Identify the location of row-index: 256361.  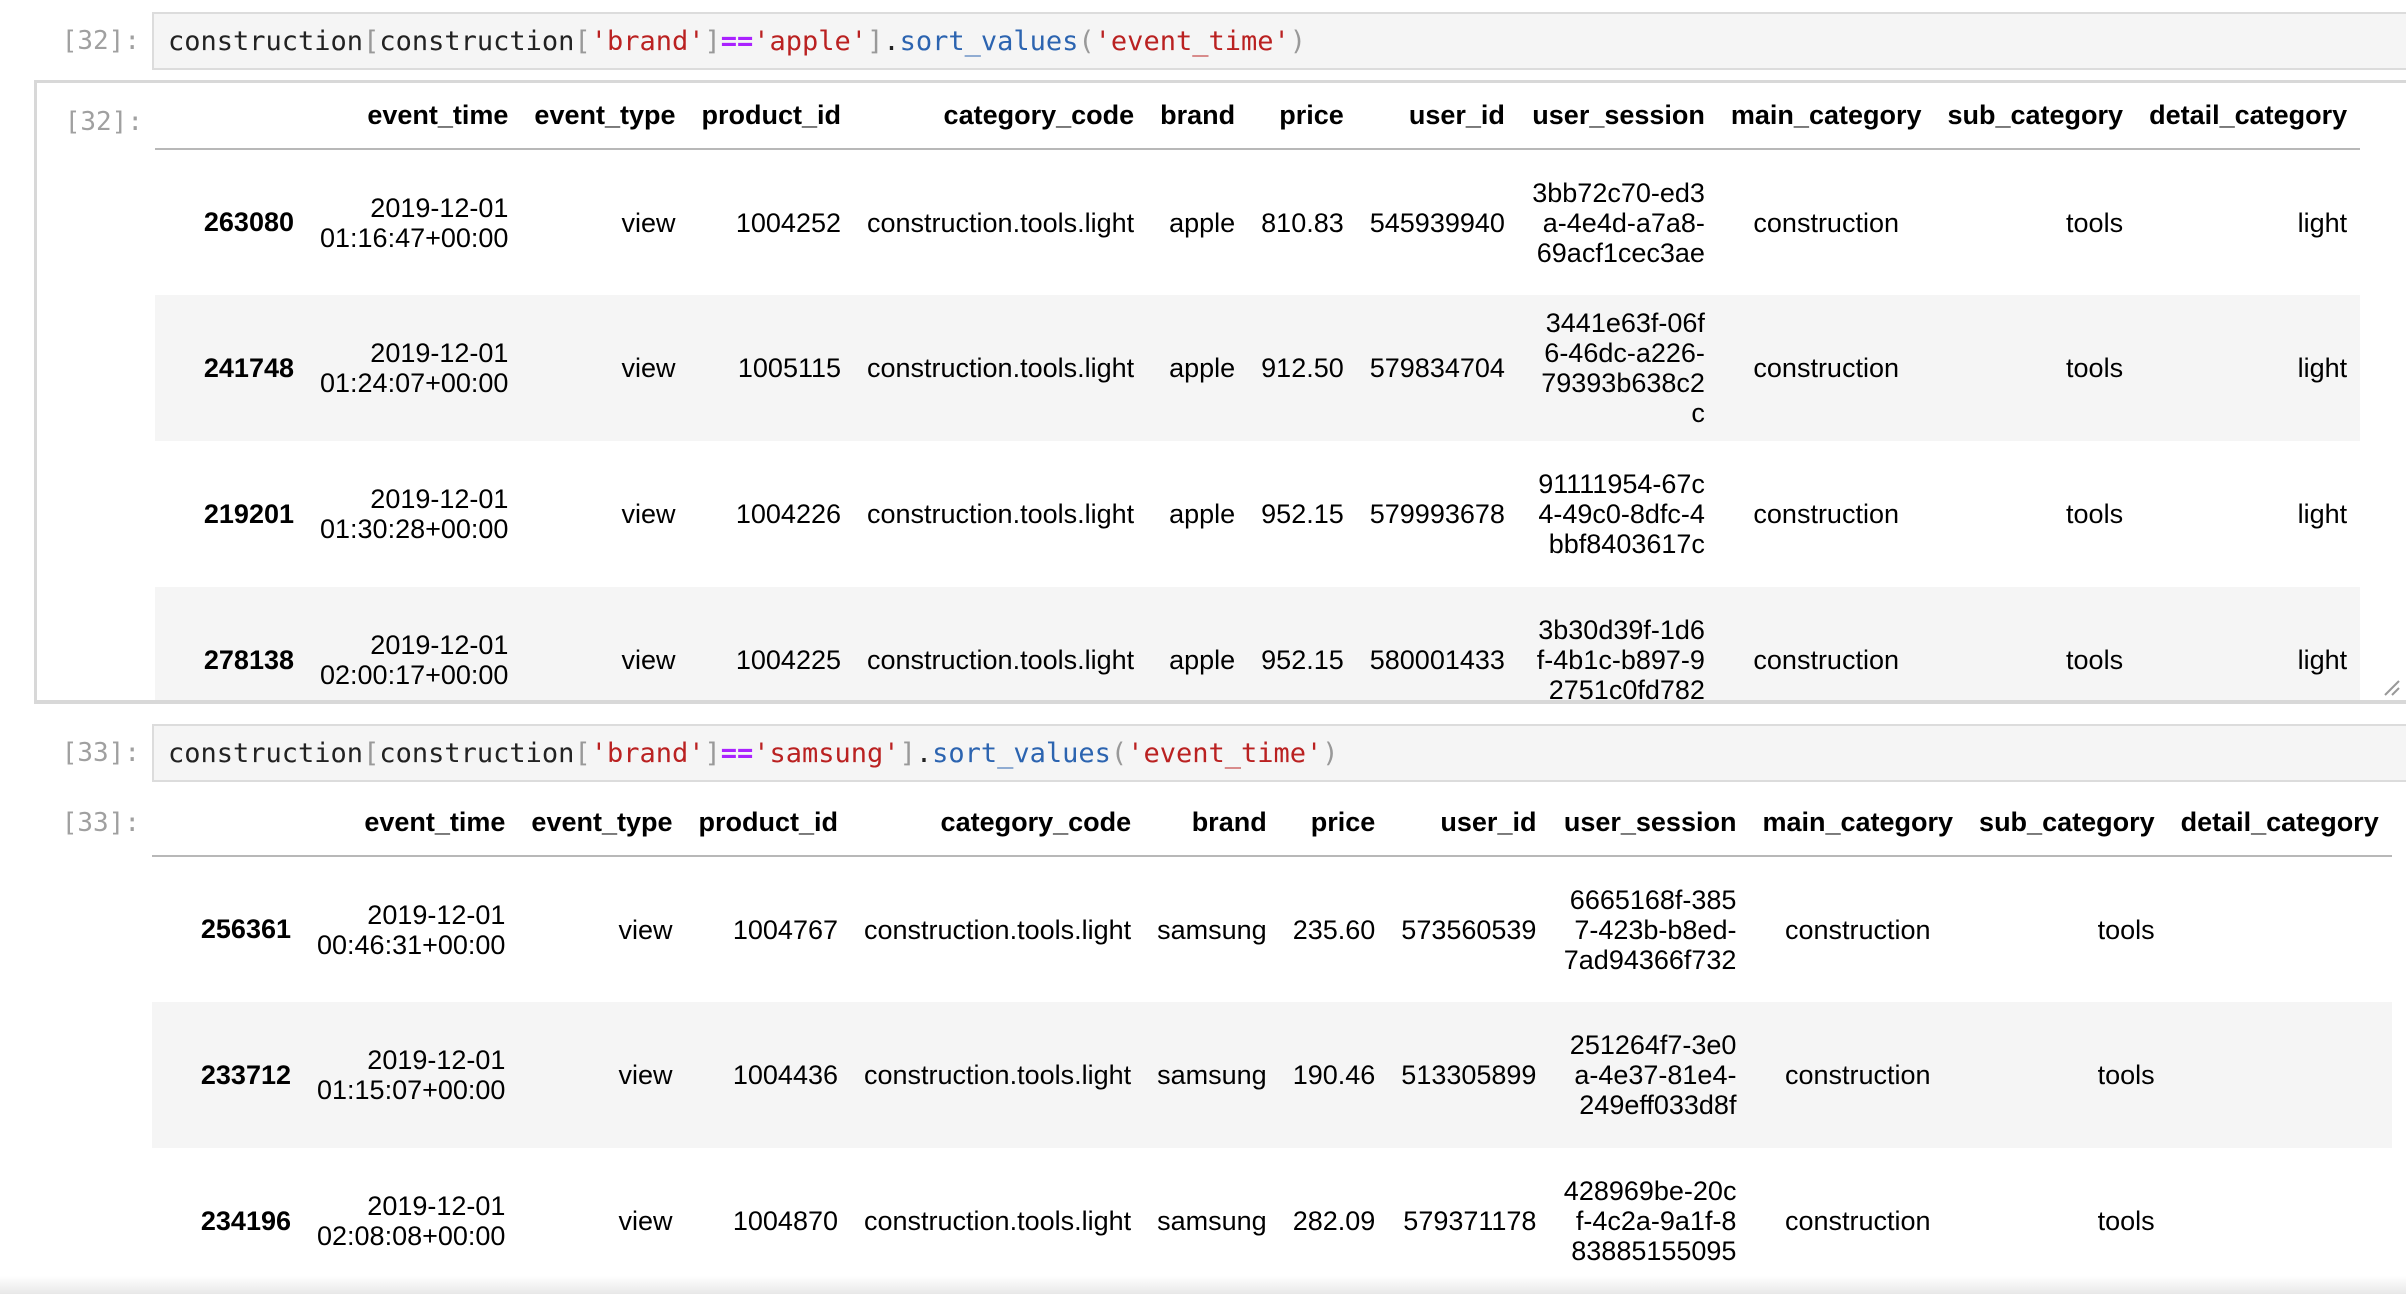
(245, 929).